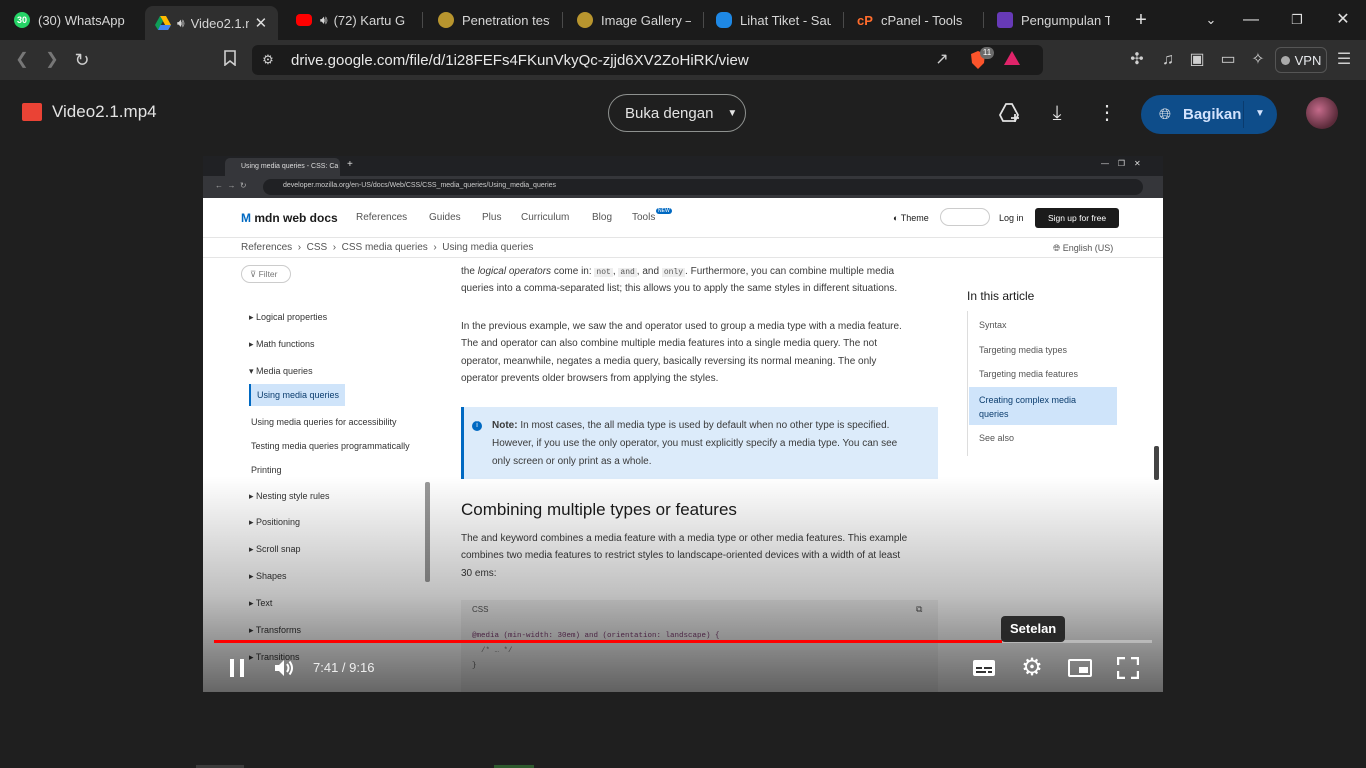 This screenshot has height=768, width=1366. What do you see at coordinates (1032, 668) in the screenshot?
I see `settings-gear-icon: ⚙︎` at bounding box center [1032, 668].